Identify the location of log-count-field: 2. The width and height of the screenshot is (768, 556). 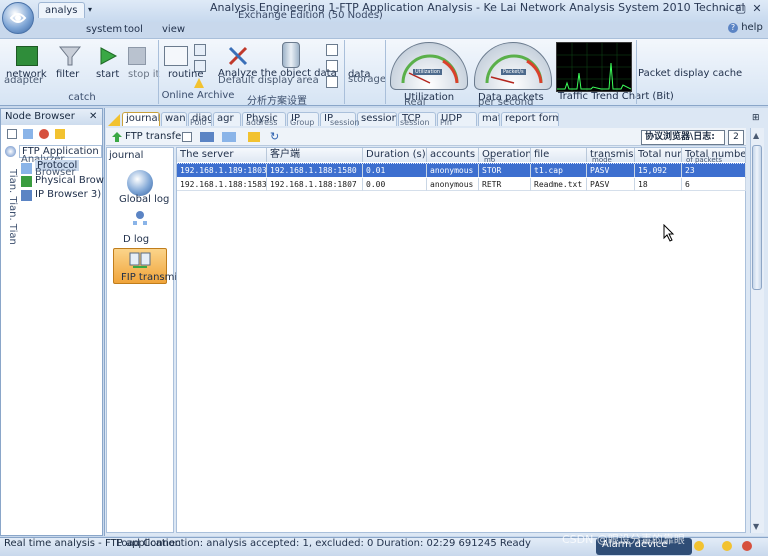
(736, 137).